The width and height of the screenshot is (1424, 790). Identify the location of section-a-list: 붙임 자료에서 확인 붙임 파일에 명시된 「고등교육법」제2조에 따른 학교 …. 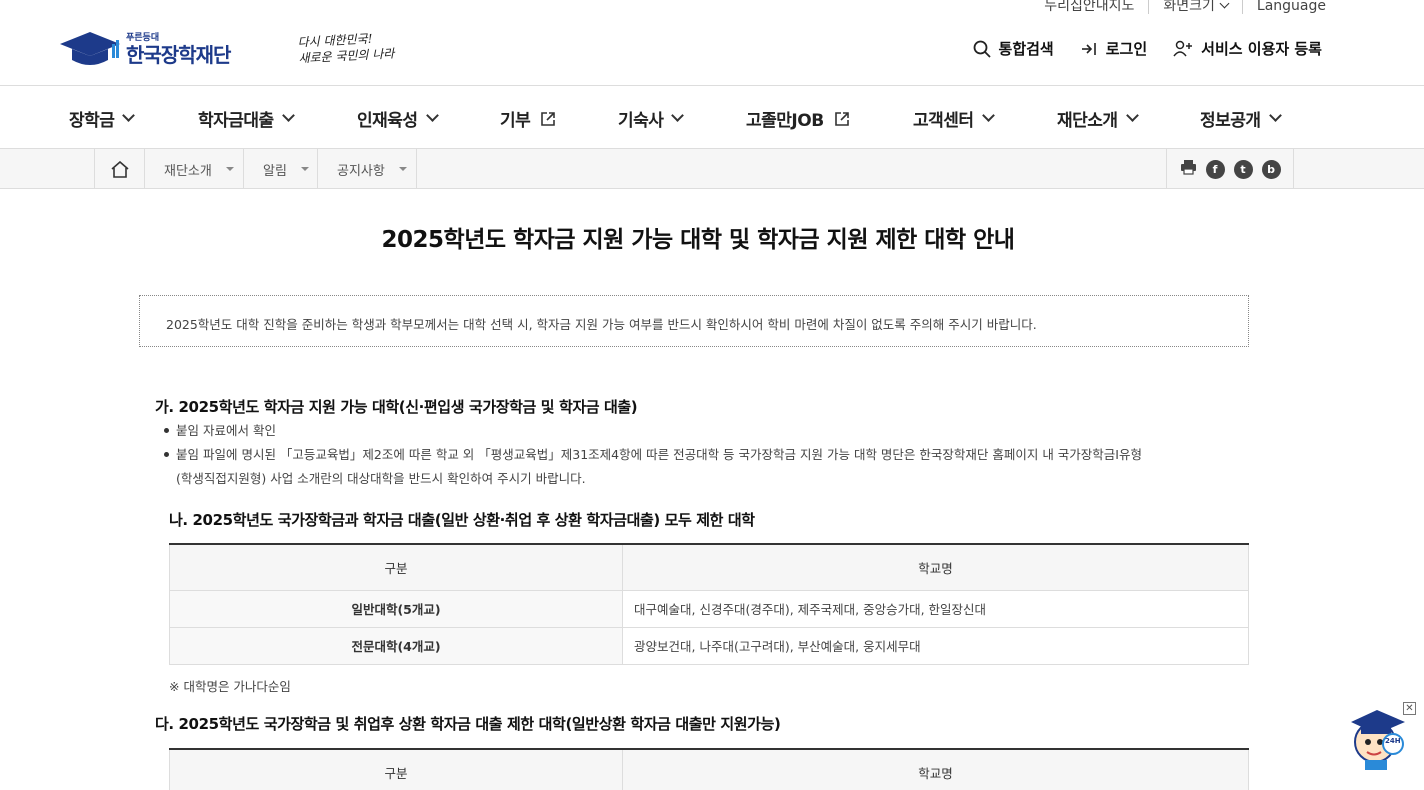
(709, 455).